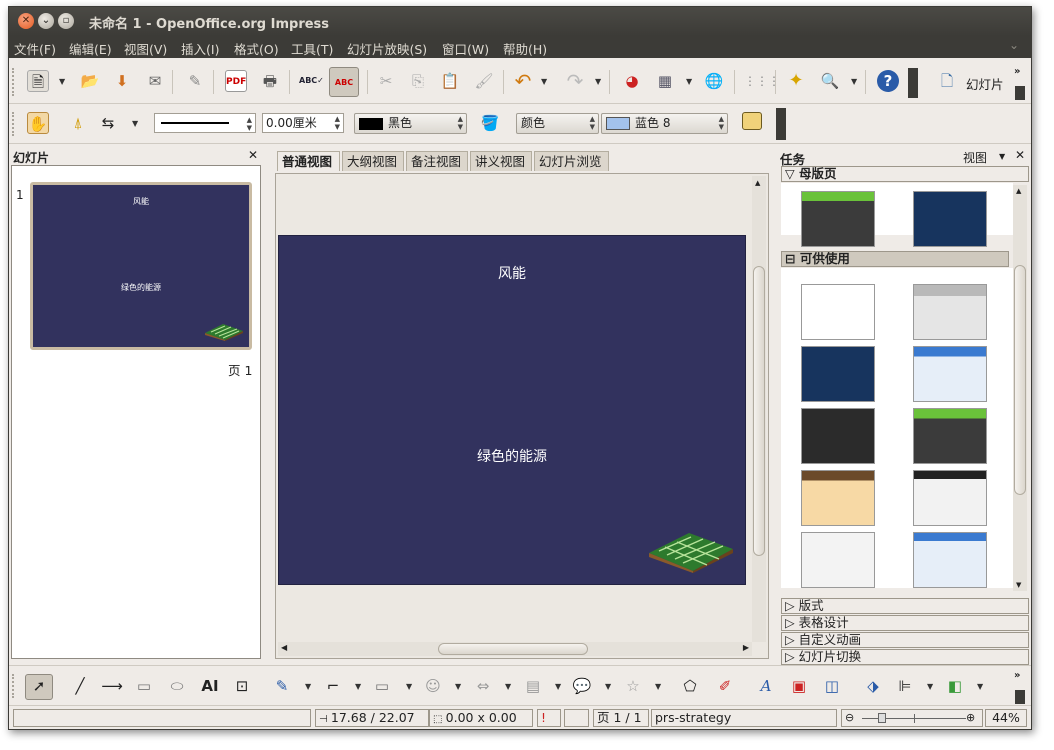 This screenshot has width=1054, height=750. Describe the element at coordinates (882, 718) in the screenshot. I see `zoom-handle` at that location.